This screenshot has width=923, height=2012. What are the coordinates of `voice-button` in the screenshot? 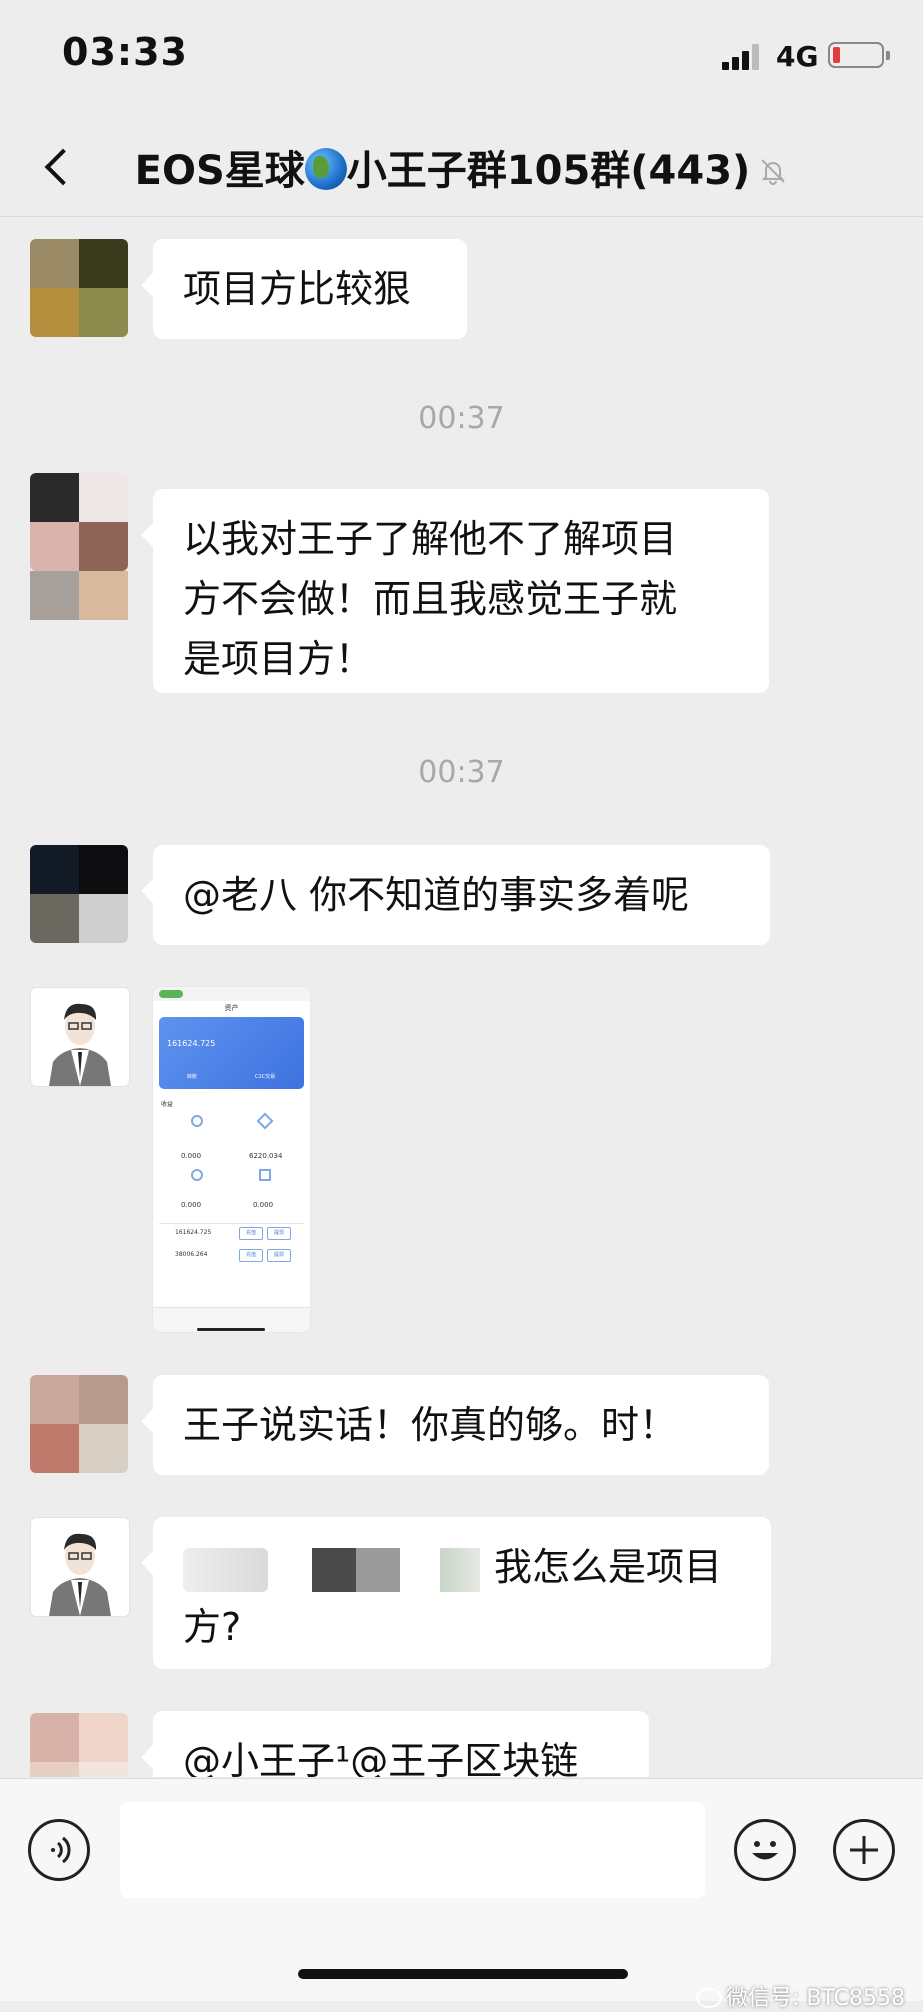 It's located at (59, 1850).